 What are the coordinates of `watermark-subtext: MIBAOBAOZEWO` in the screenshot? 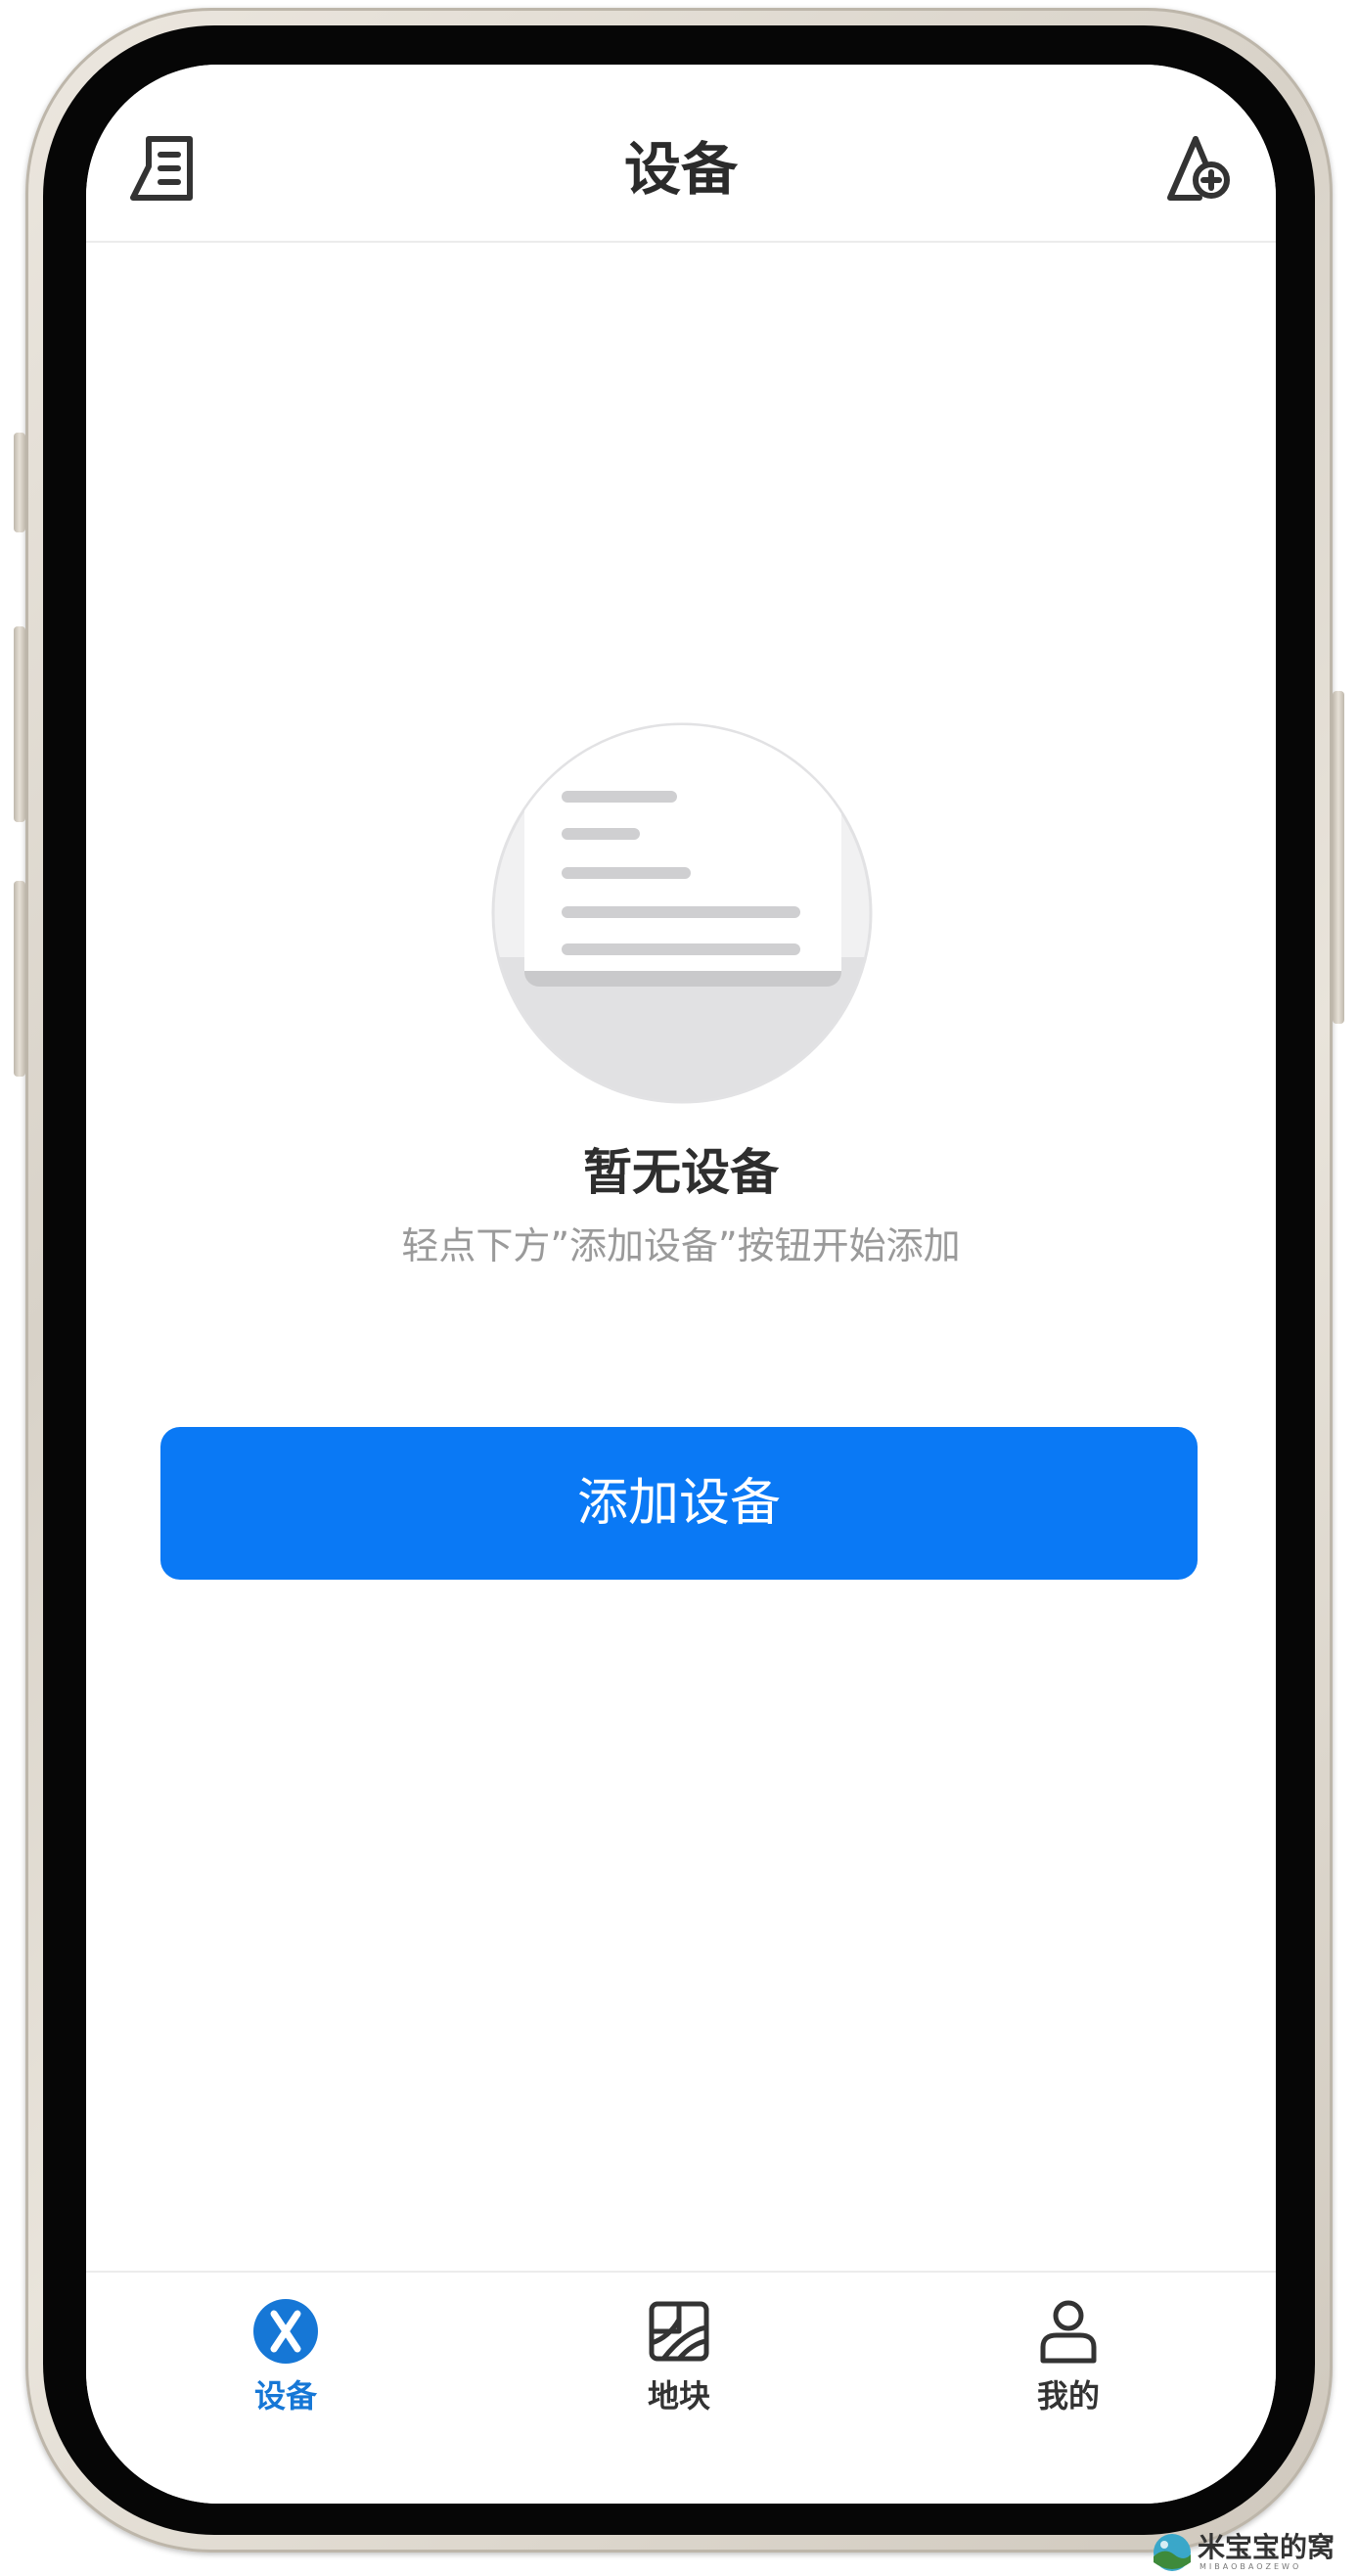 It's located at (1251, 2567).